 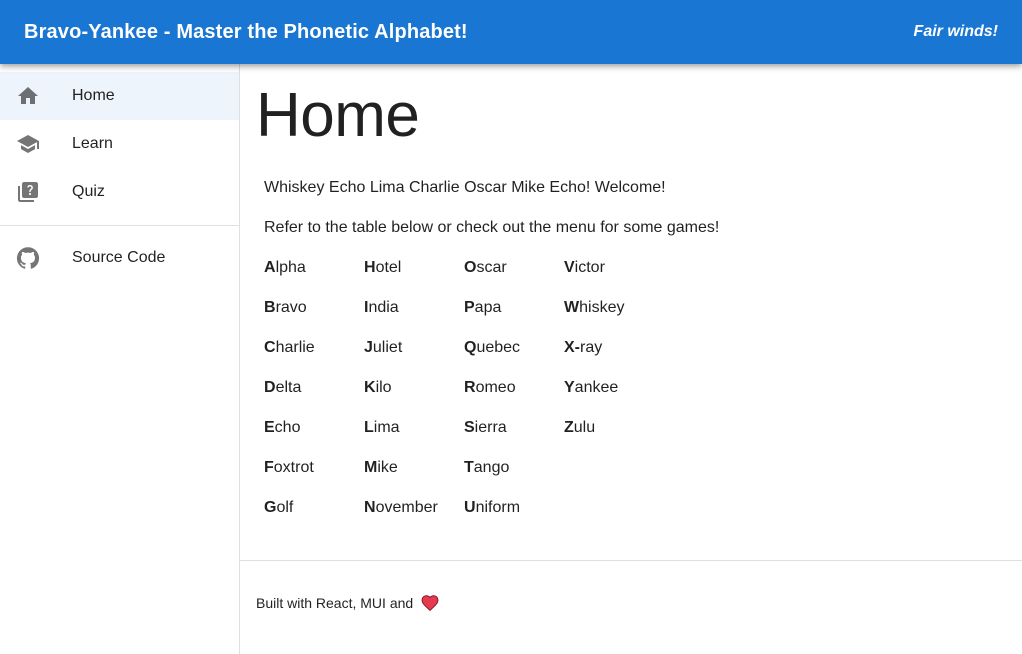 What do you see at coordinates (270, 347) in the screenshot?
I see `phonetic-initial: C` at bounding box center [270, 347].